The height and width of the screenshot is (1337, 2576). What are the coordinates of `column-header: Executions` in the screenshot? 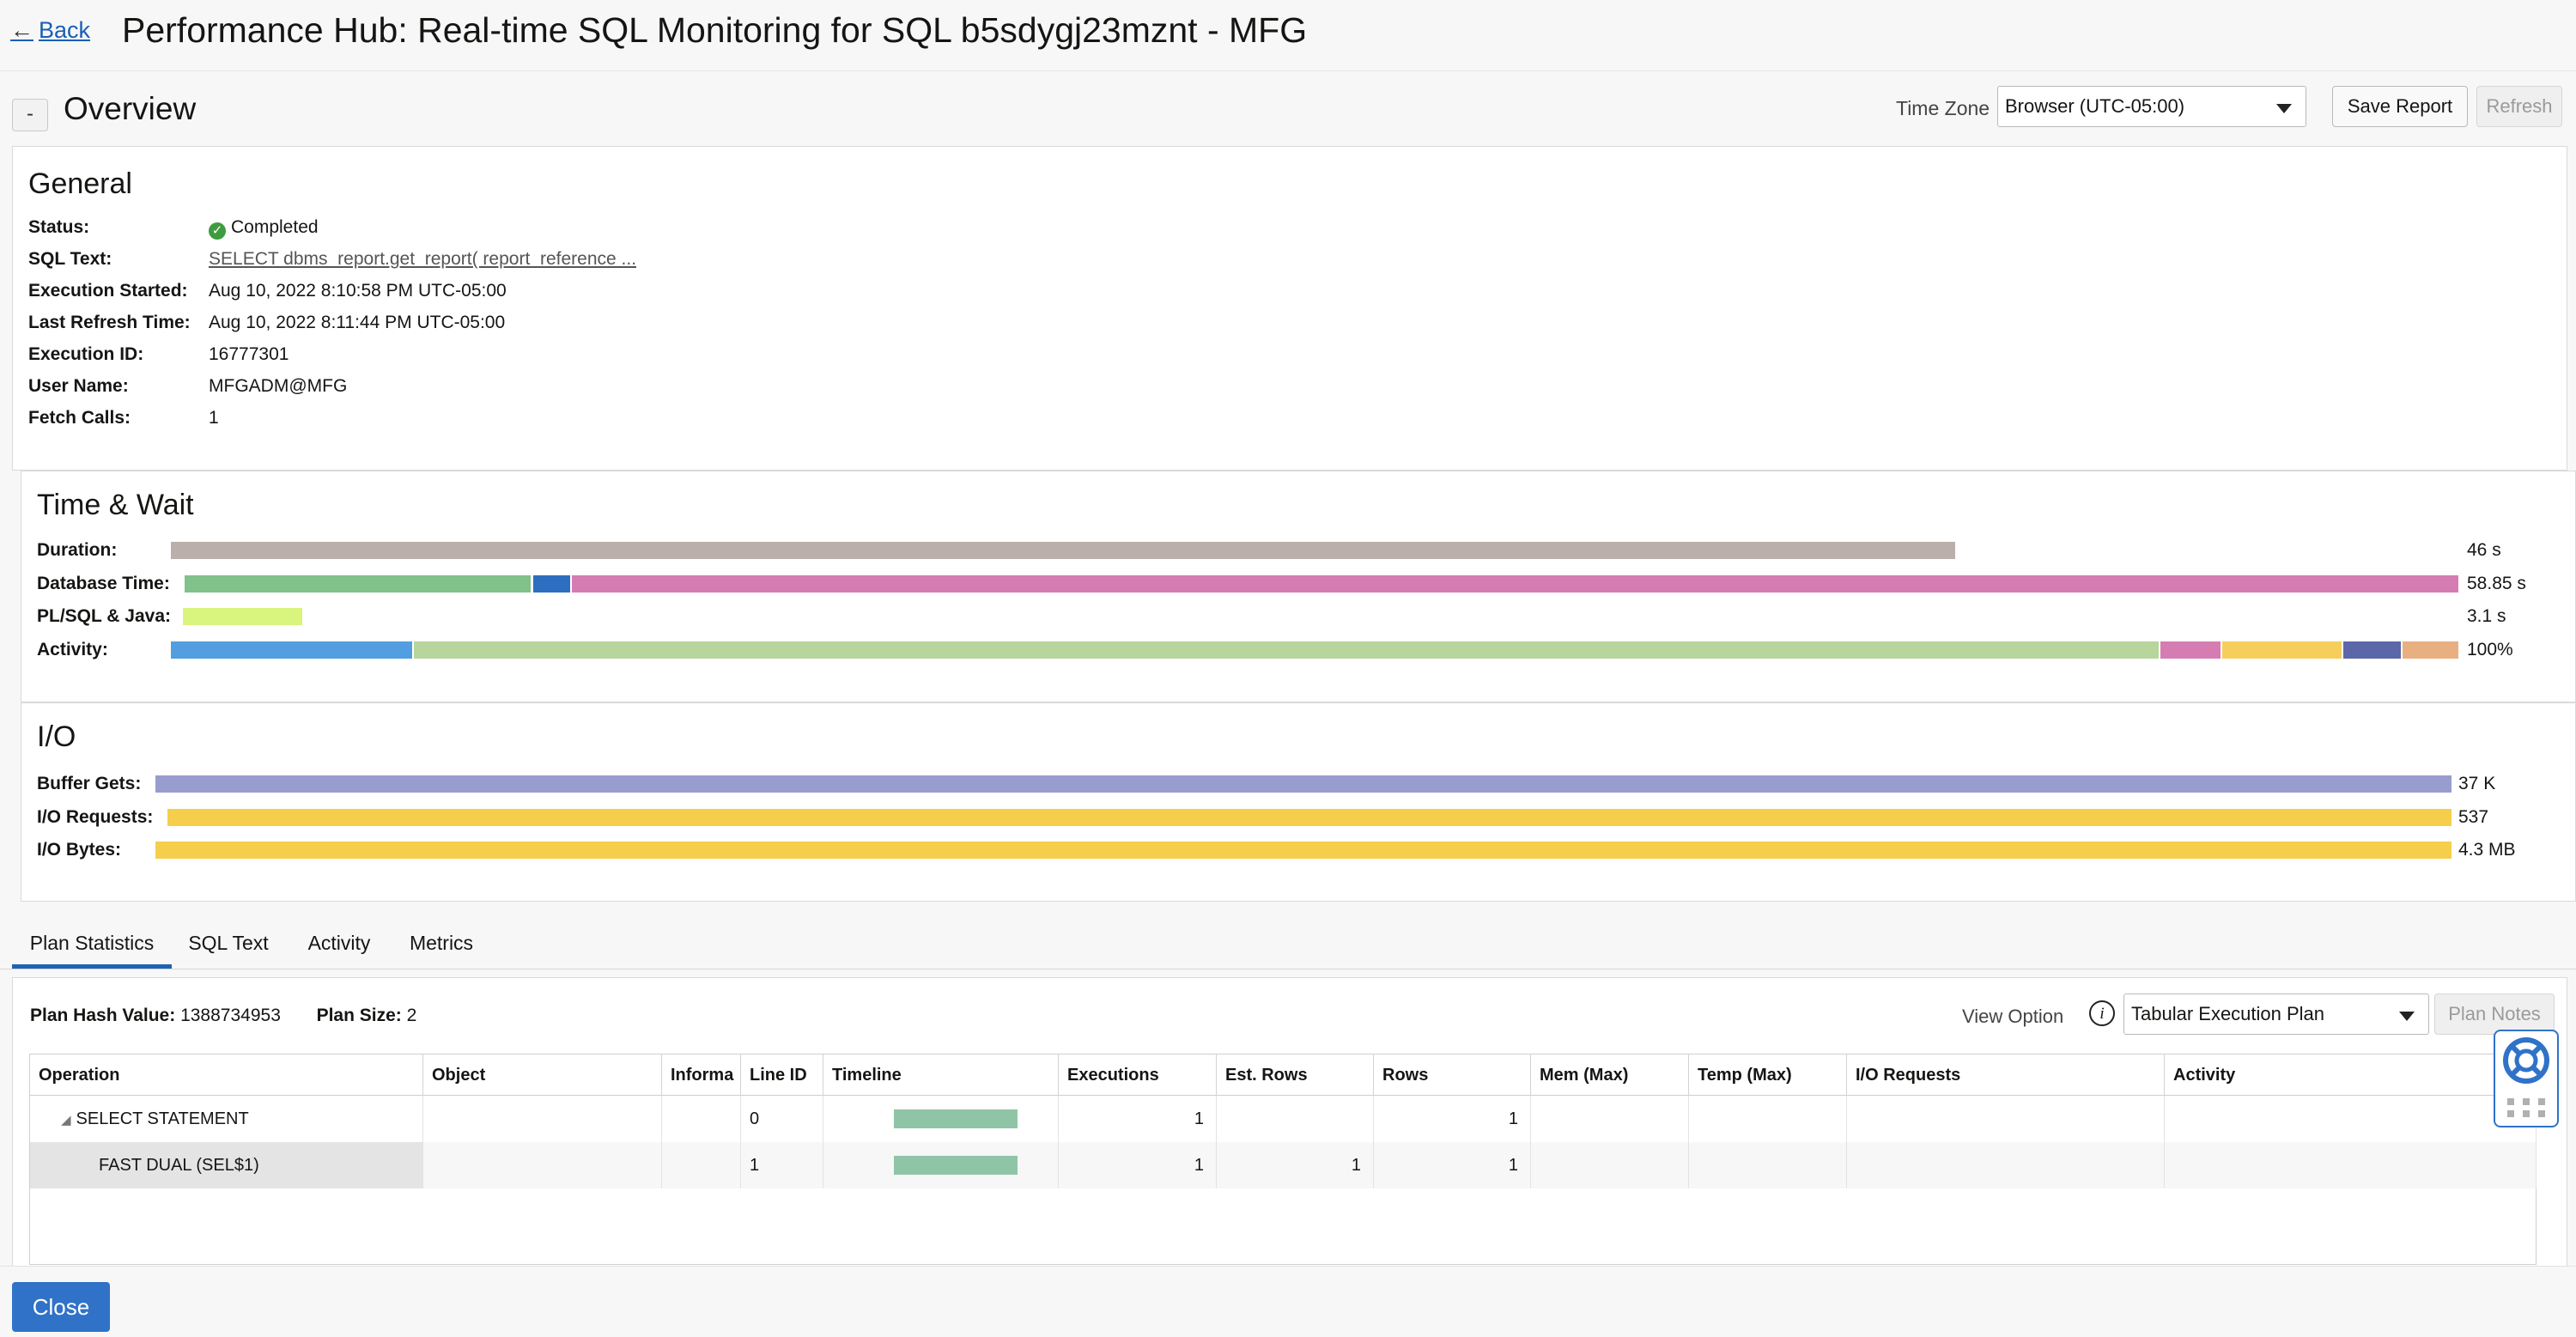 It's located at (1138, 1075).